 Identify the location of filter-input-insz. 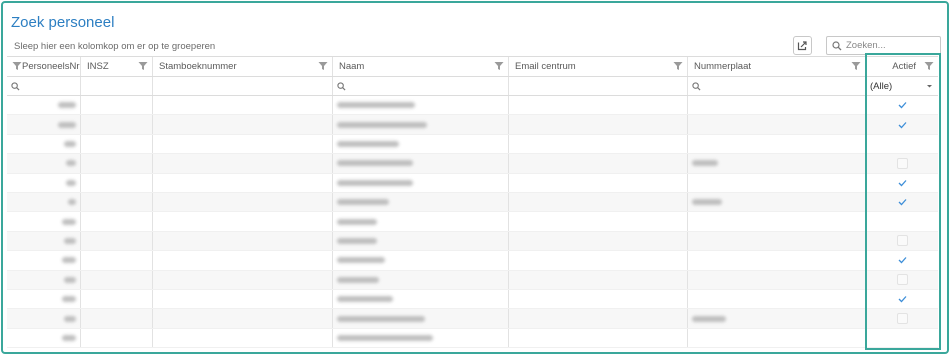
(117, 86).